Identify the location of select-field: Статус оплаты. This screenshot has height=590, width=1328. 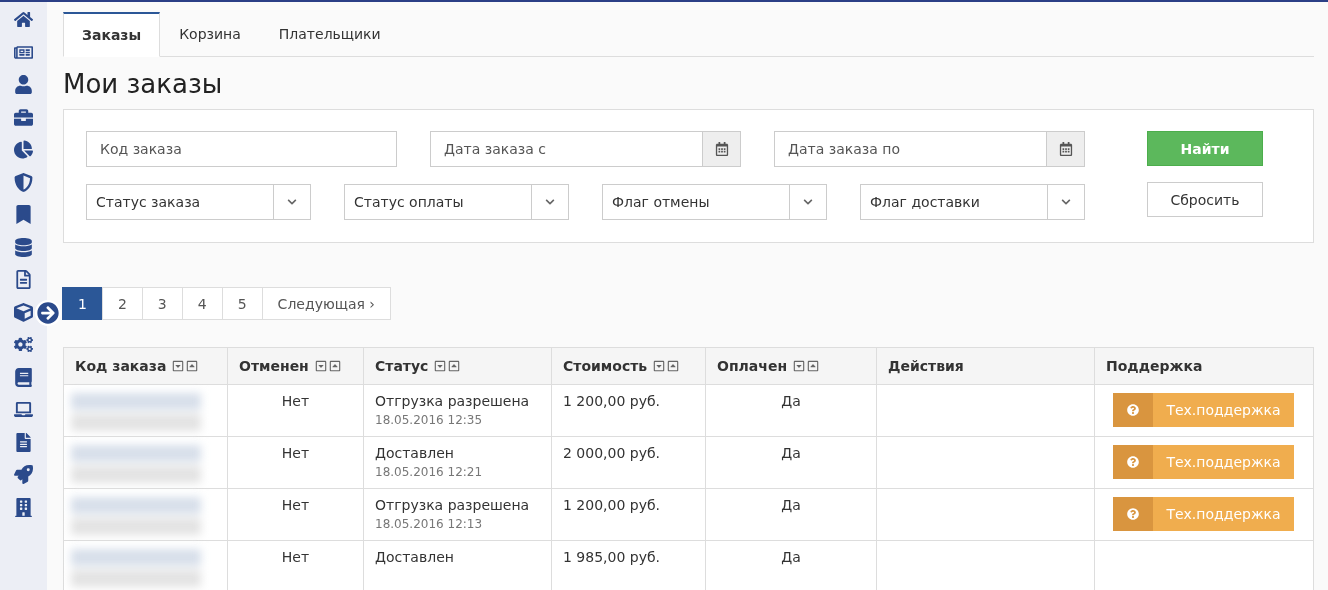
(456, 202).